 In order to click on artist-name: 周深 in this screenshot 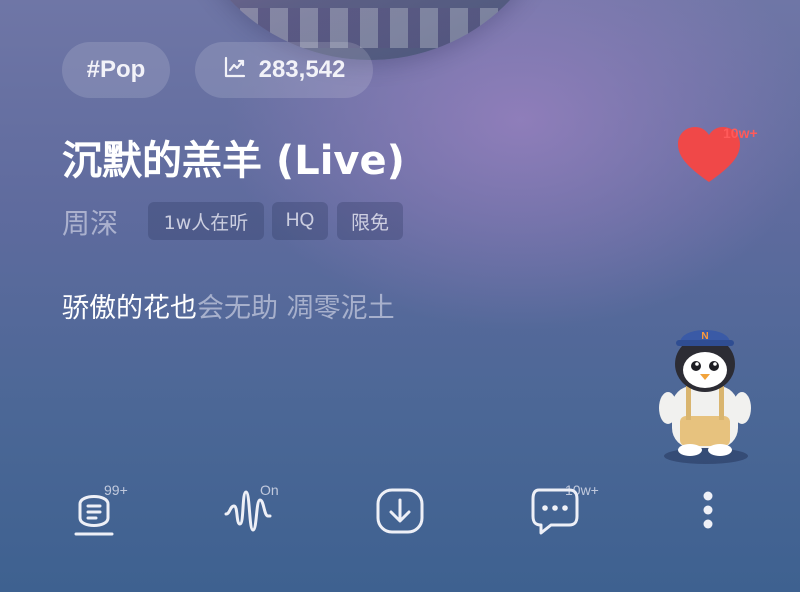, I will do `click(90, 222)`.